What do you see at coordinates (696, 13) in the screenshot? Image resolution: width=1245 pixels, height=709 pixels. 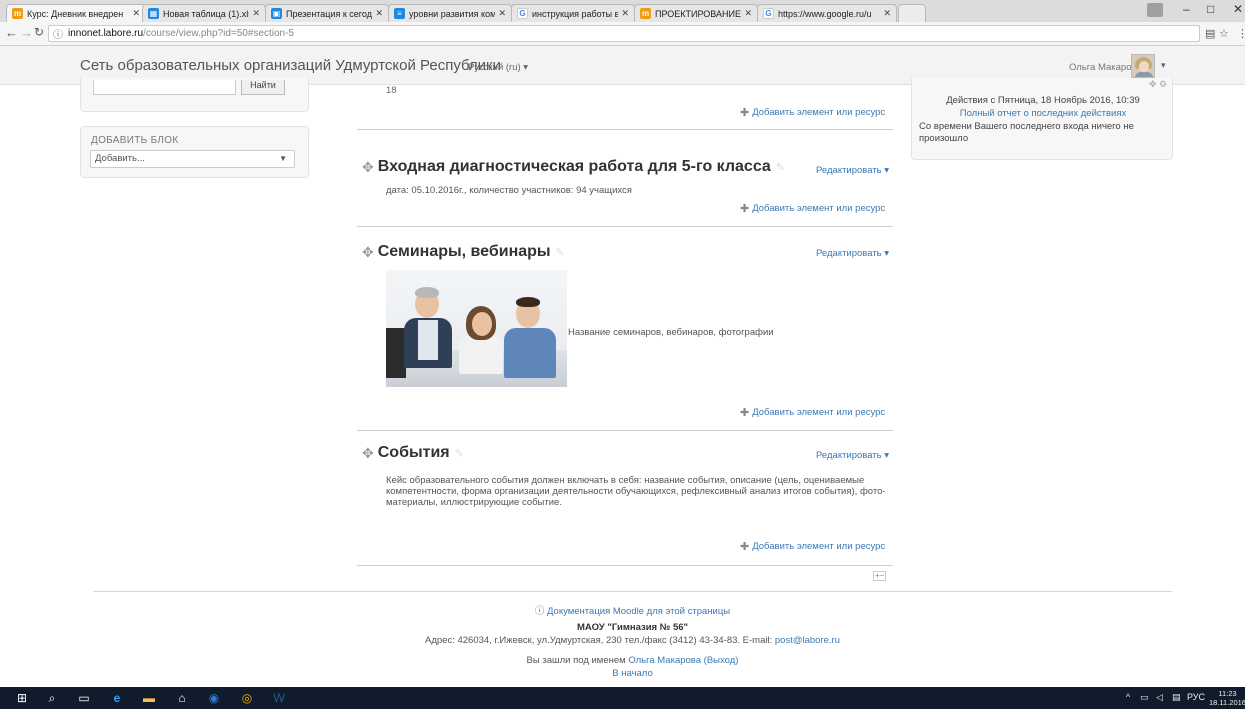 I see `tab-design: m ПРОЕКТИРОВАНИЕ_ДИ ✕` at bounding box center [696, 13].